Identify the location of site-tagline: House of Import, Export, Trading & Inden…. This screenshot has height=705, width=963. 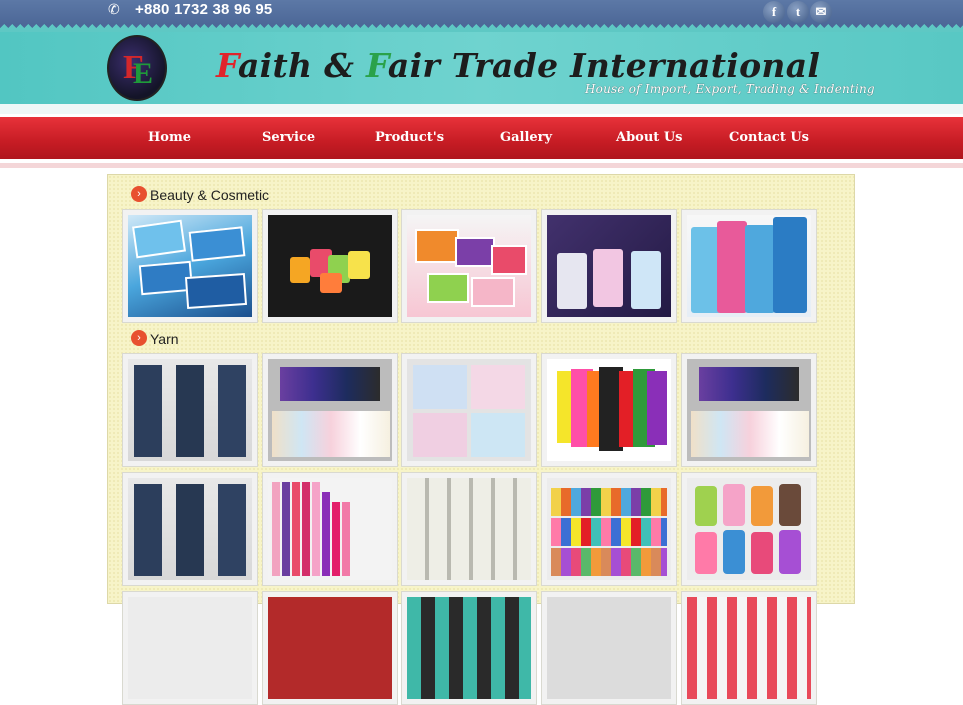
(730, 89).